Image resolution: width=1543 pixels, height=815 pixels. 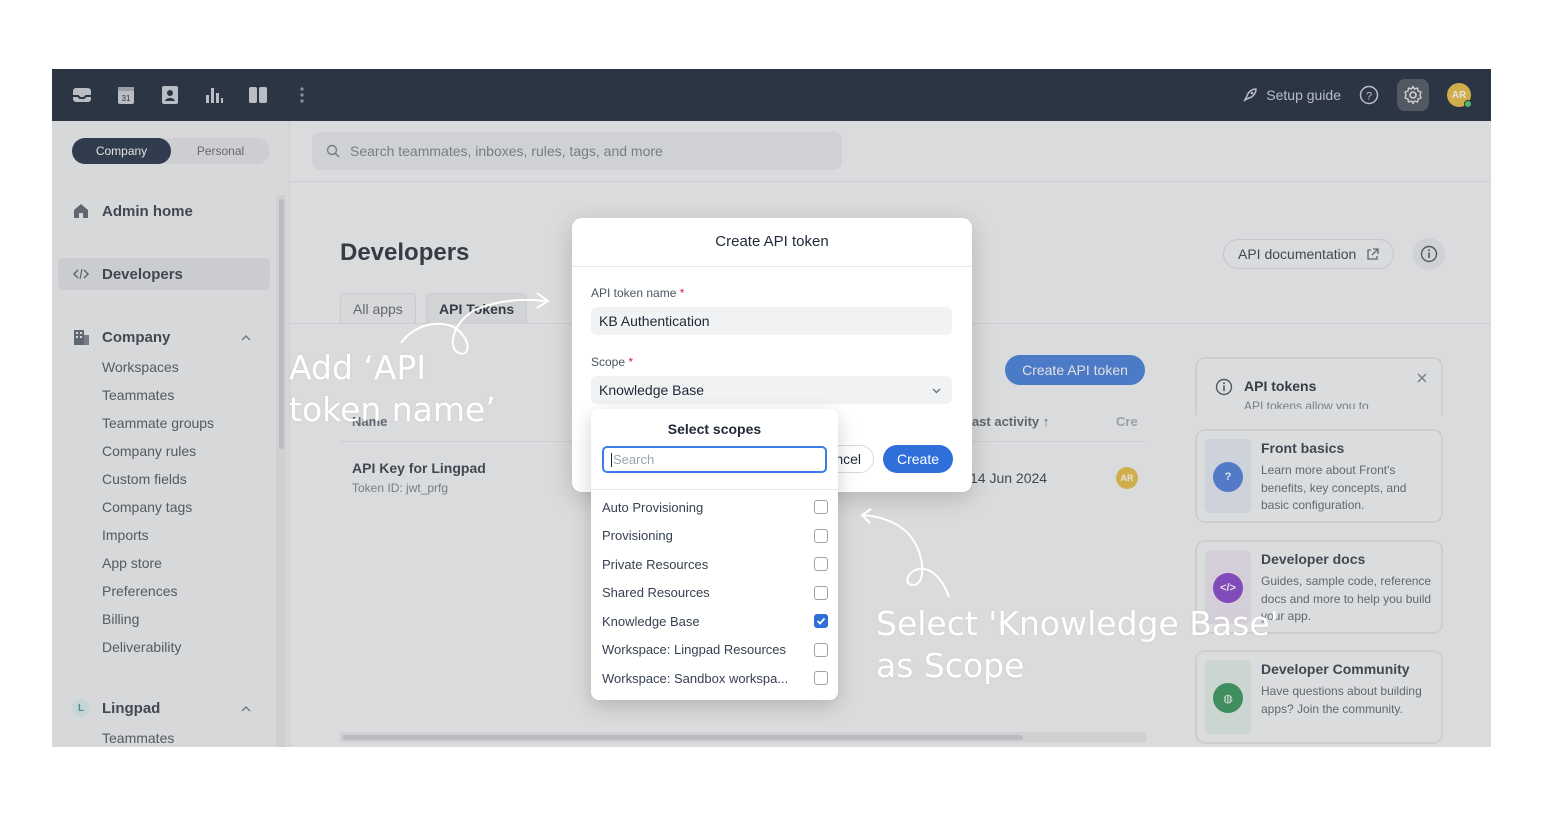 What do you see at coordinates (950, 665) in the screenshot?
I see `annotation-line: as Scope` at bounding box center [950, 665].